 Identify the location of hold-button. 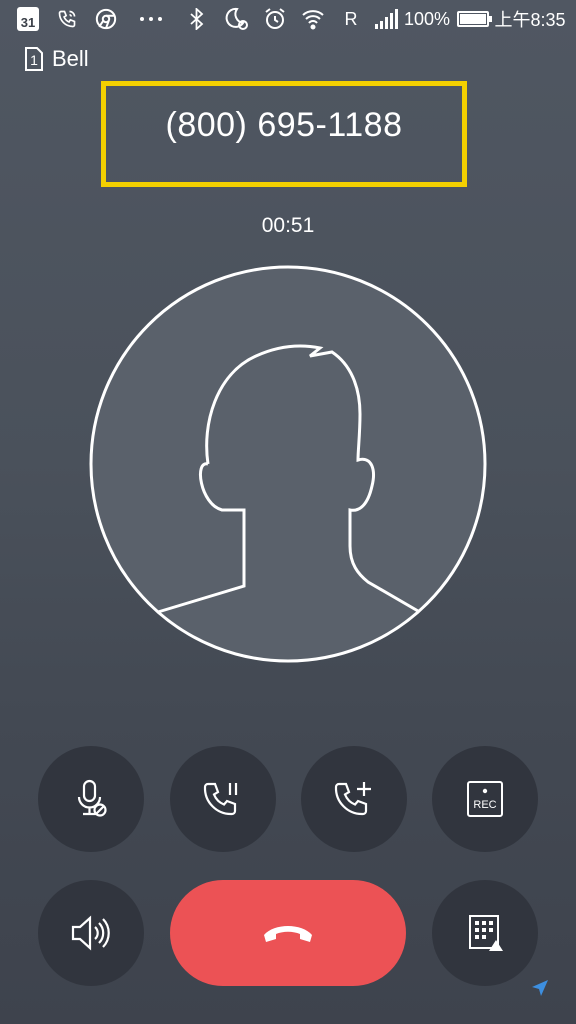
(223, 799).